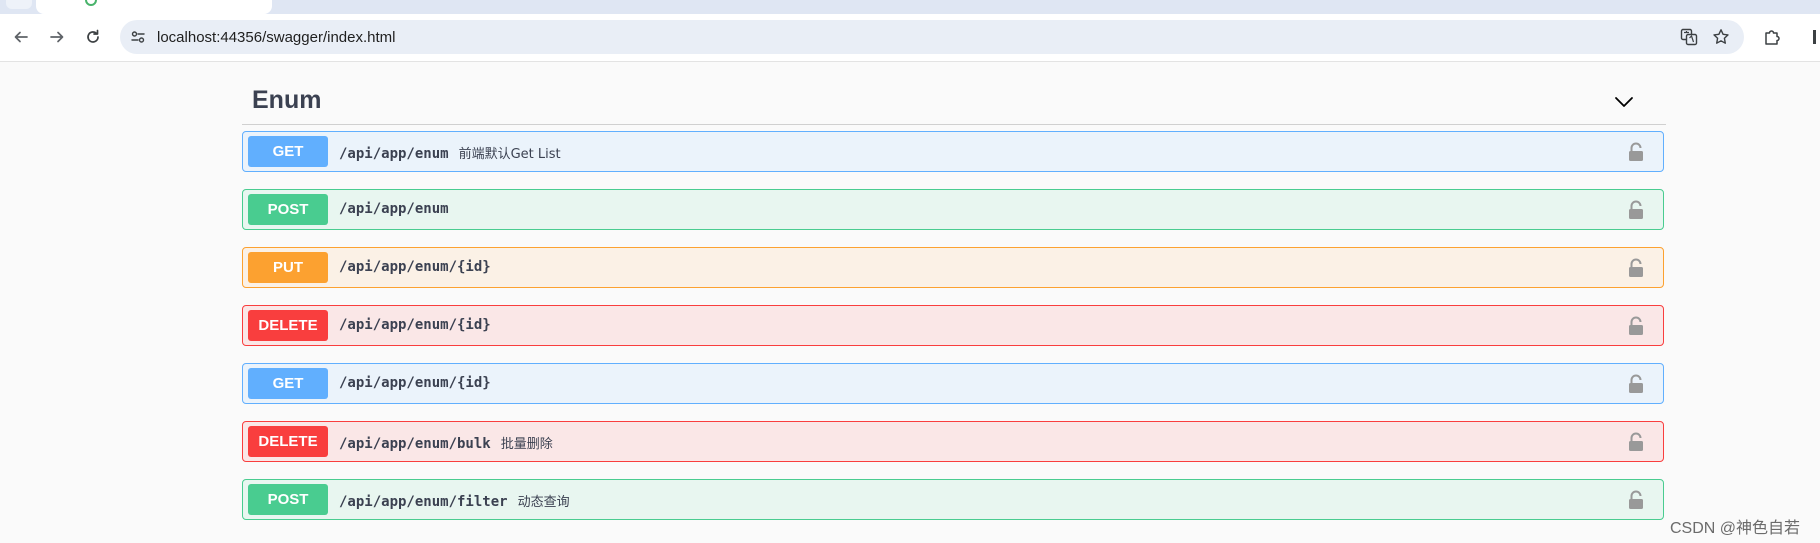 The height and width of the screenshot is (543, 1820). I want to click on browser-toolbar: localhost:44356/swagger/index.html, so click(910, 38).